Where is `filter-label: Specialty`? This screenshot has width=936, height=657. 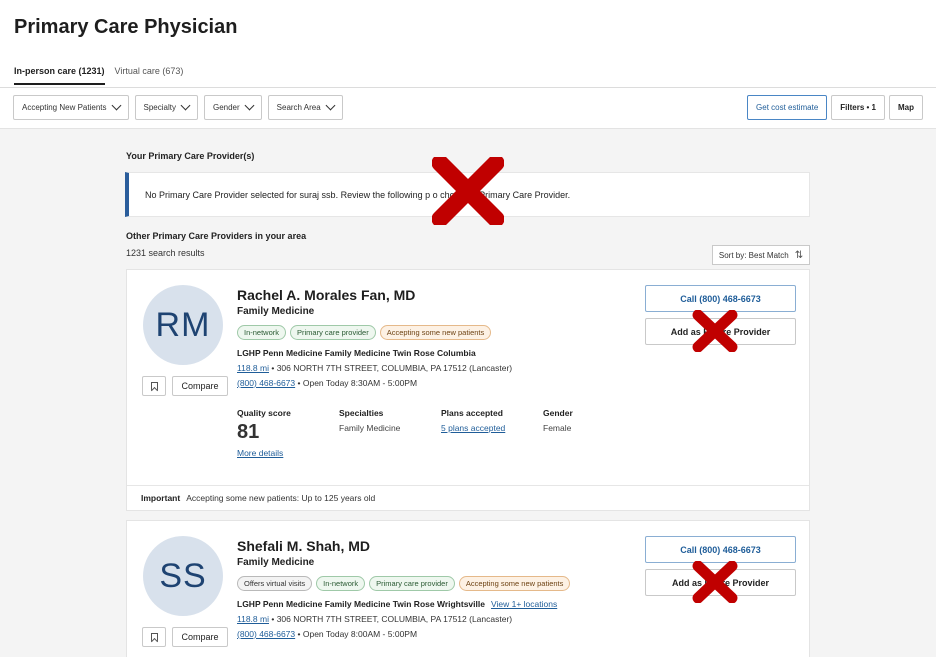 filter-label: Specialty is located at coordinates (159, 107).